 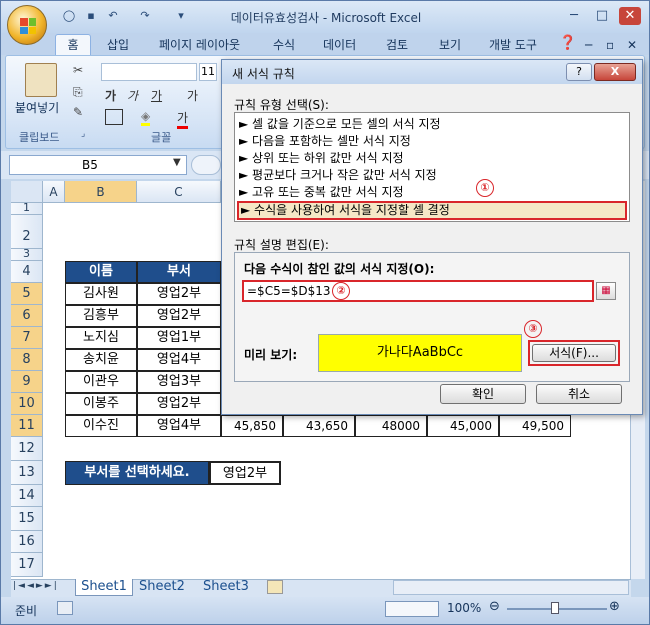 What do you see at coordinates (83, 134) in the screenshot?
I see `clipboard-launcher-icon: ⌟` at bounding box center [83, 134].